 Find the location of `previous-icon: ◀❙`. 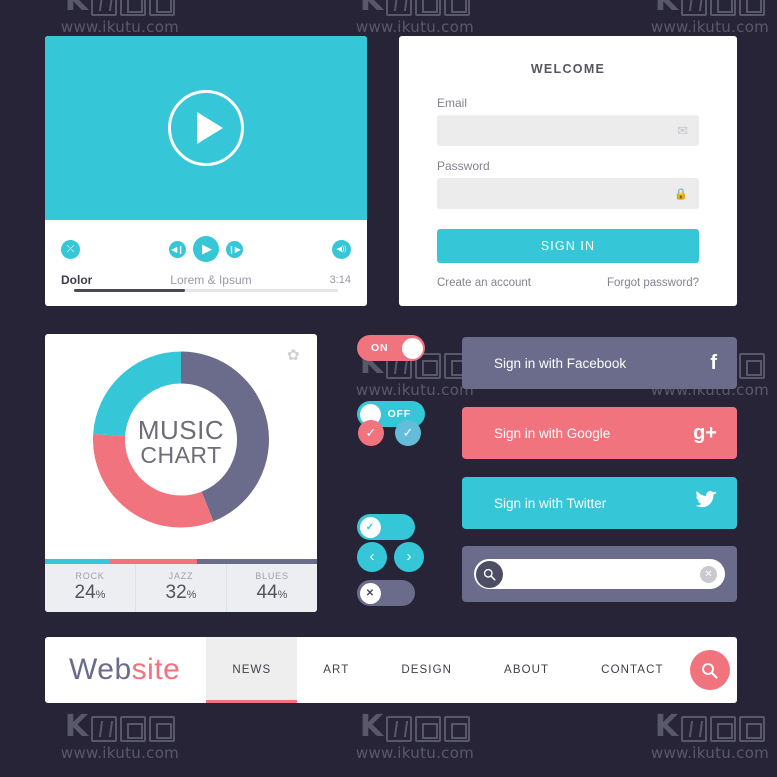

previous-icon: ◀❙ is located at coordinates (177, 249).